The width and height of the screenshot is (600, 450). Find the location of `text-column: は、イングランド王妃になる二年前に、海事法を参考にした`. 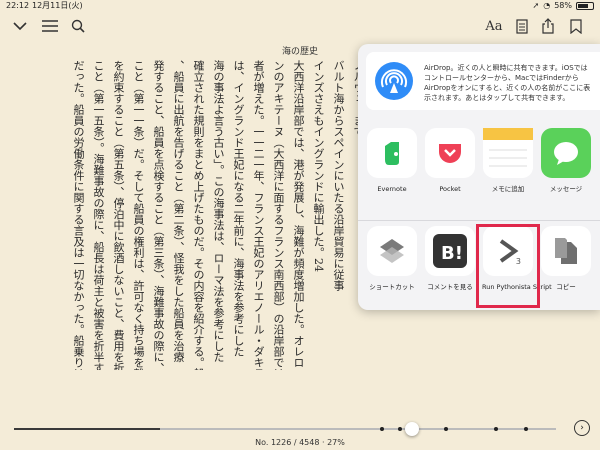

text-column: は、イングランド王妃になる二年前に、海事法を参考にした is located at coordinates (238, 208).